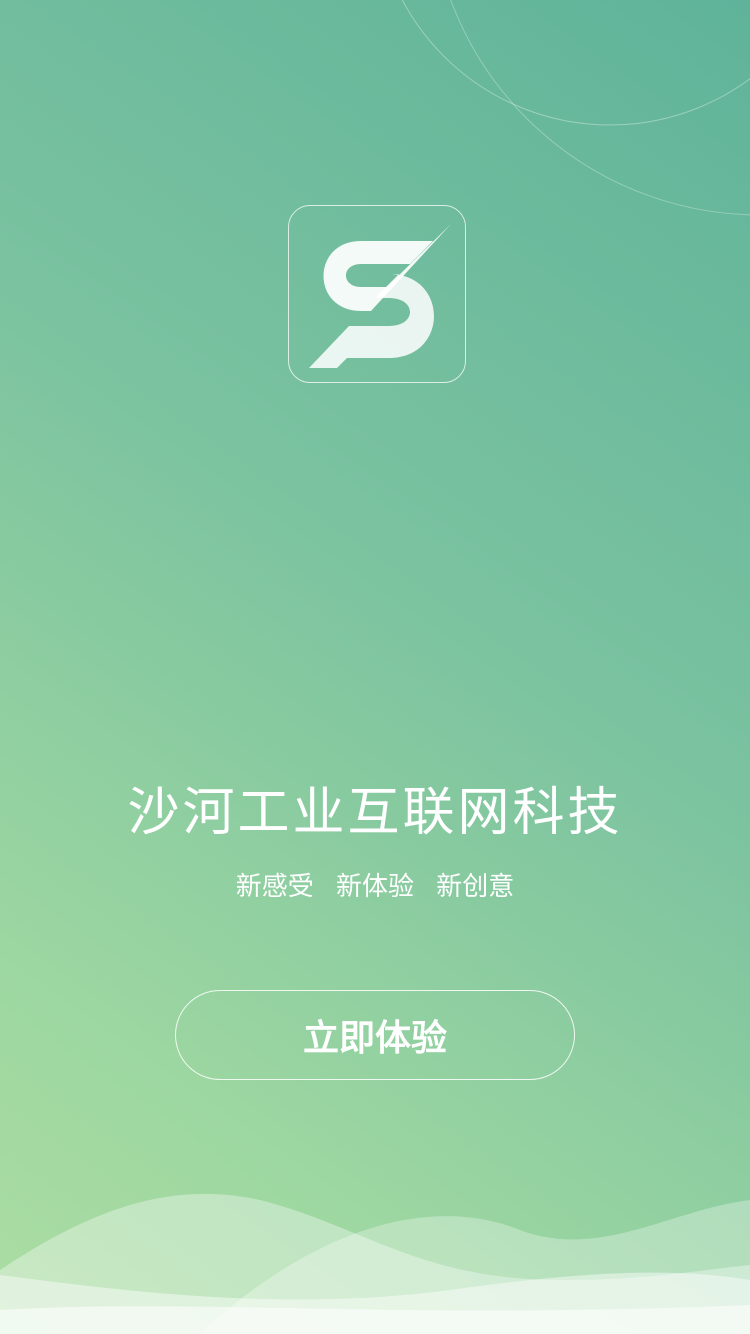  Describe the element at coordinates (380, 296) in the screenshot. I see `s-logo-icon` at that location.